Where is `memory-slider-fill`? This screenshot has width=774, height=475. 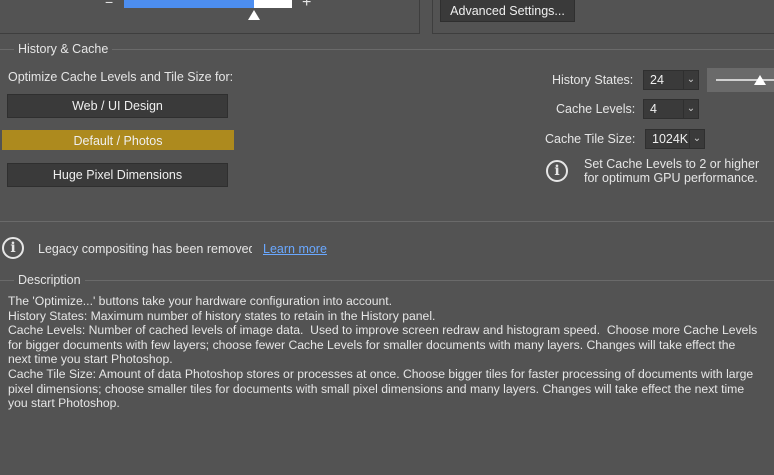 memory-slider-fill is located at coordinates (189, 4).